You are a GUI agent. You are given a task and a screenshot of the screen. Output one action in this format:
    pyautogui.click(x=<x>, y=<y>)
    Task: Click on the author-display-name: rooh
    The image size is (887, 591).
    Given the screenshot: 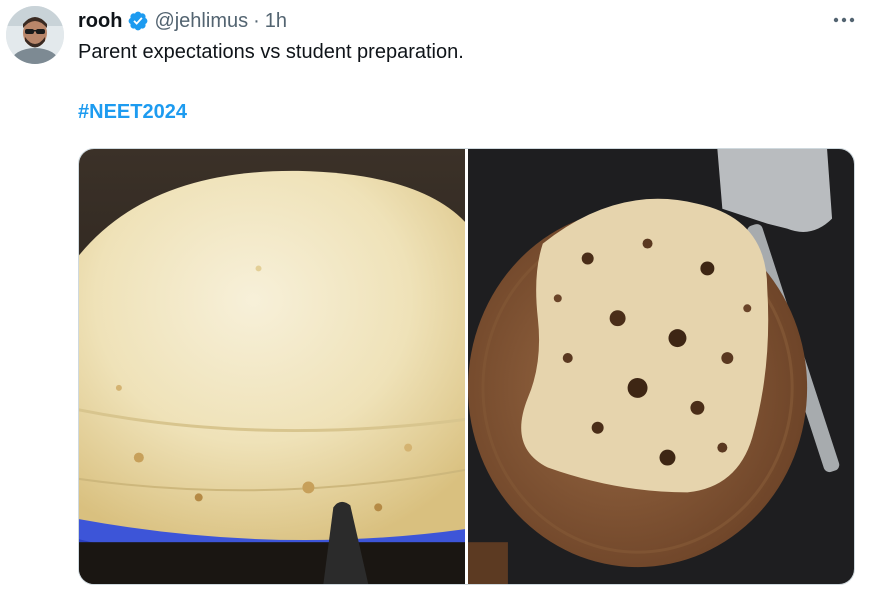 What is the action you would take?
    pyautogui.click(x=100, y=21)
    